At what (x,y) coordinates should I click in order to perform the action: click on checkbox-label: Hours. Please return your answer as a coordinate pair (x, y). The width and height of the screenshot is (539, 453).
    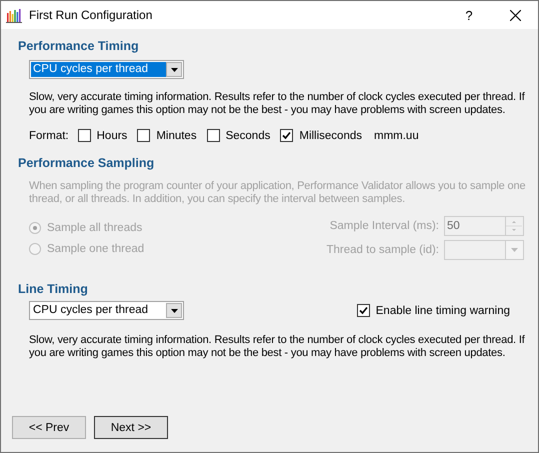
    Looking at the image, I should click on (112, 136).